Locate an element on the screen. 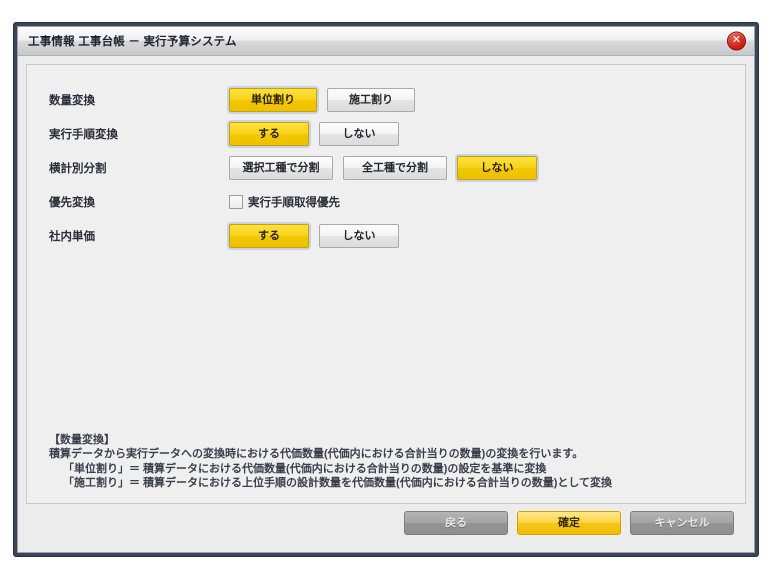 This screenshot has width=772, height=579. footer-button: 戻る is located at coordinates (456, 523).